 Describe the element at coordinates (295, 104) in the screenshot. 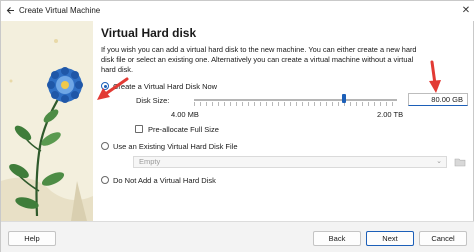

I see `slider-ticks` at that location.